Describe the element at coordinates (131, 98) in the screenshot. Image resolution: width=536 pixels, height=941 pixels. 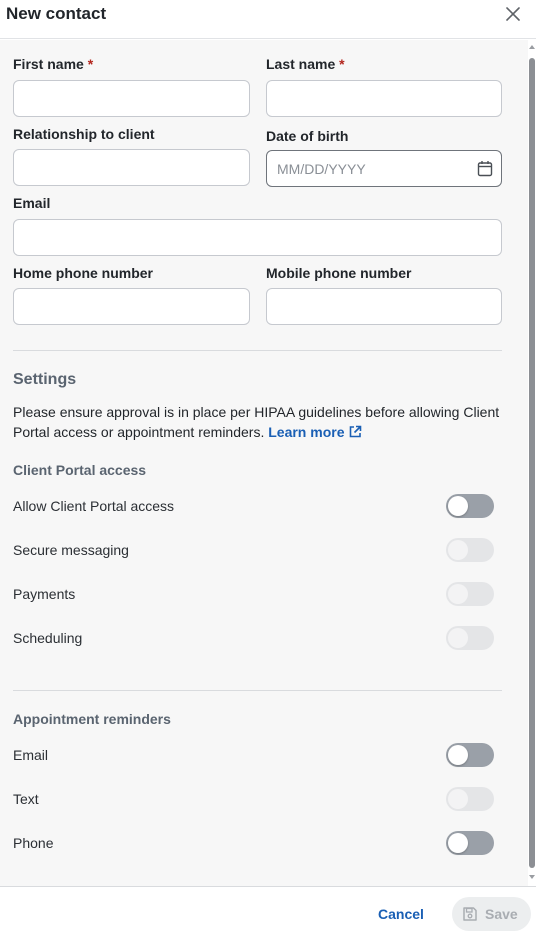
I see `first-name-input` at that location.